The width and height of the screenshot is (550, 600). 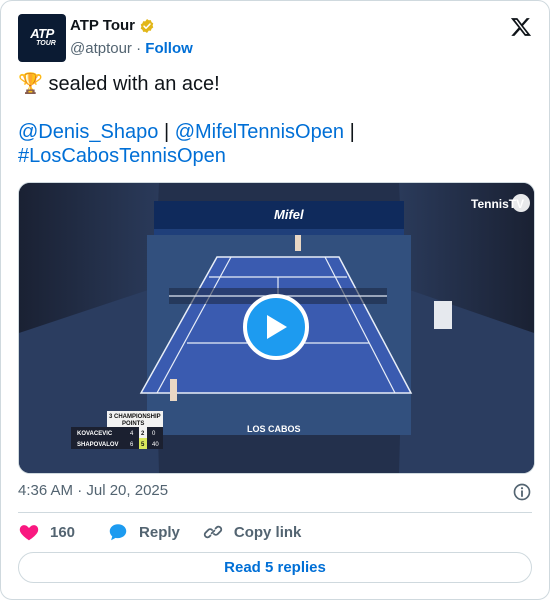 I want to click on like-button: 160, so click(x=46, y=532).